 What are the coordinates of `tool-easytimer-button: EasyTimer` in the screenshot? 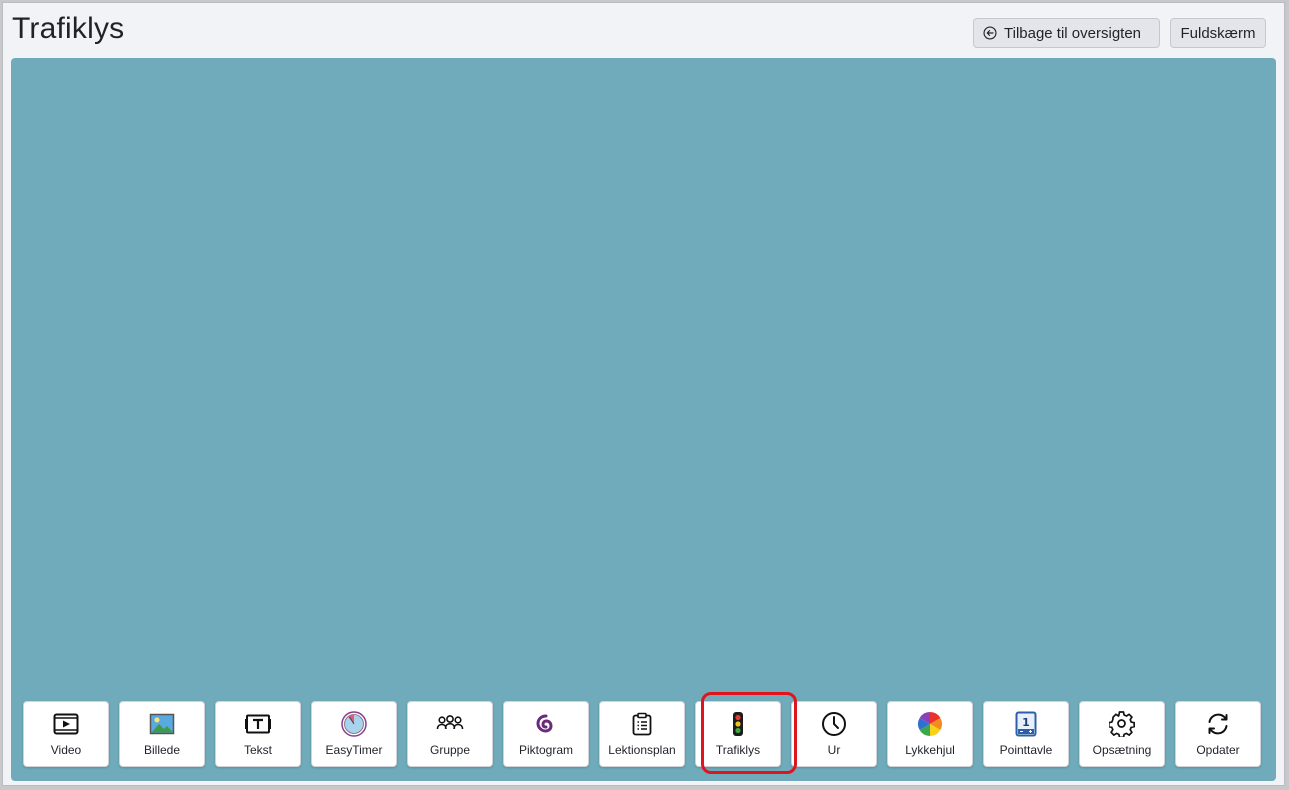 It's located at (354, 734).